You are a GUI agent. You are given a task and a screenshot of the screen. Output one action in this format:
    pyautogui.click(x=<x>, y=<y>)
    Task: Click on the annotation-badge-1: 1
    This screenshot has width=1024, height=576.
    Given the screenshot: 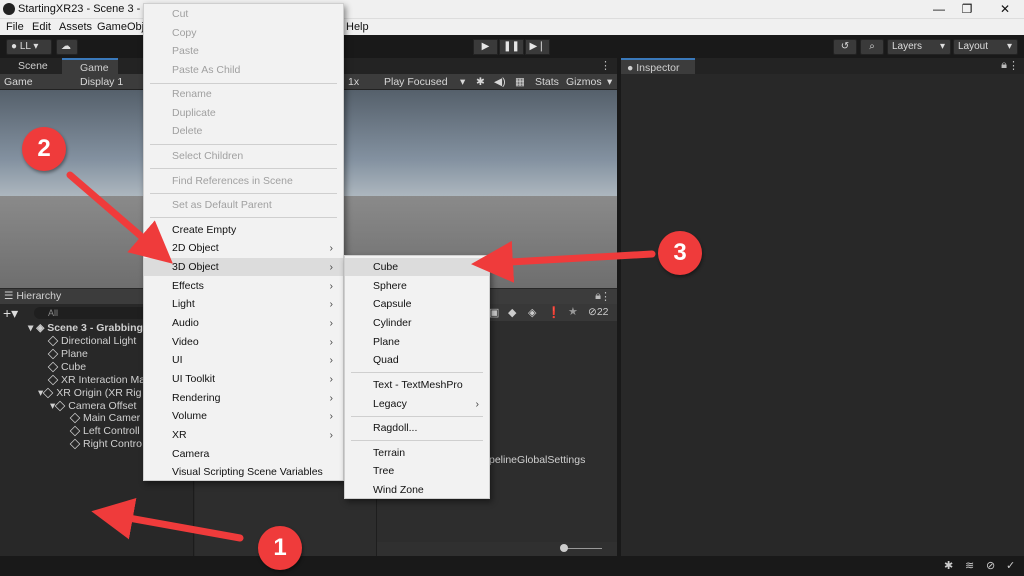 What is the action you would take?
    pyautogui.click(x=280, y=548)
    